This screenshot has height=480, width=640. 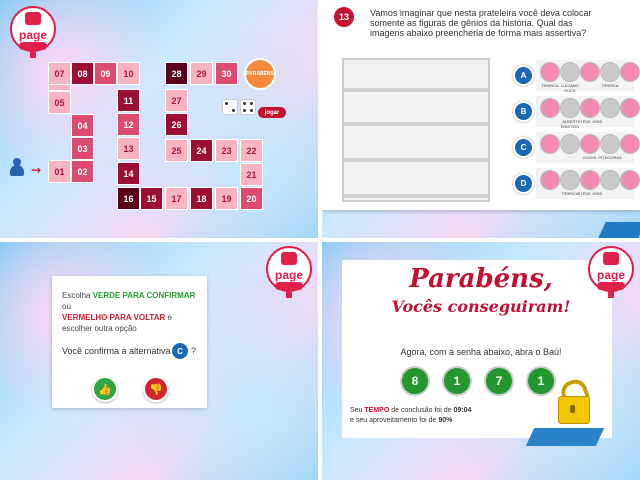 What do you see at coordinates (128, 73) in the screenshot?
I see `board-cell: 10` at bounding box center [128, 73].